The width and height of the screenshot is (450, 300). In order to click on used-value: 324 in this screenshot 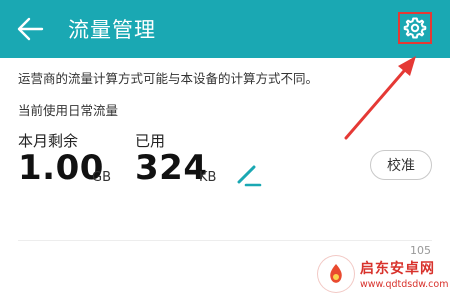, I will do `click(171, 168)`.